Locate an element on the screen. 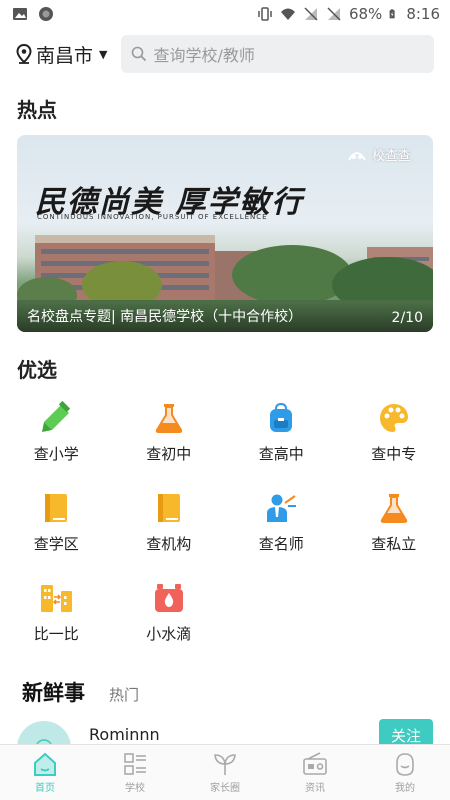 The height and width of the screenshot is (800, 450). tab-home: 首页 is located at coordinates (45, 772).